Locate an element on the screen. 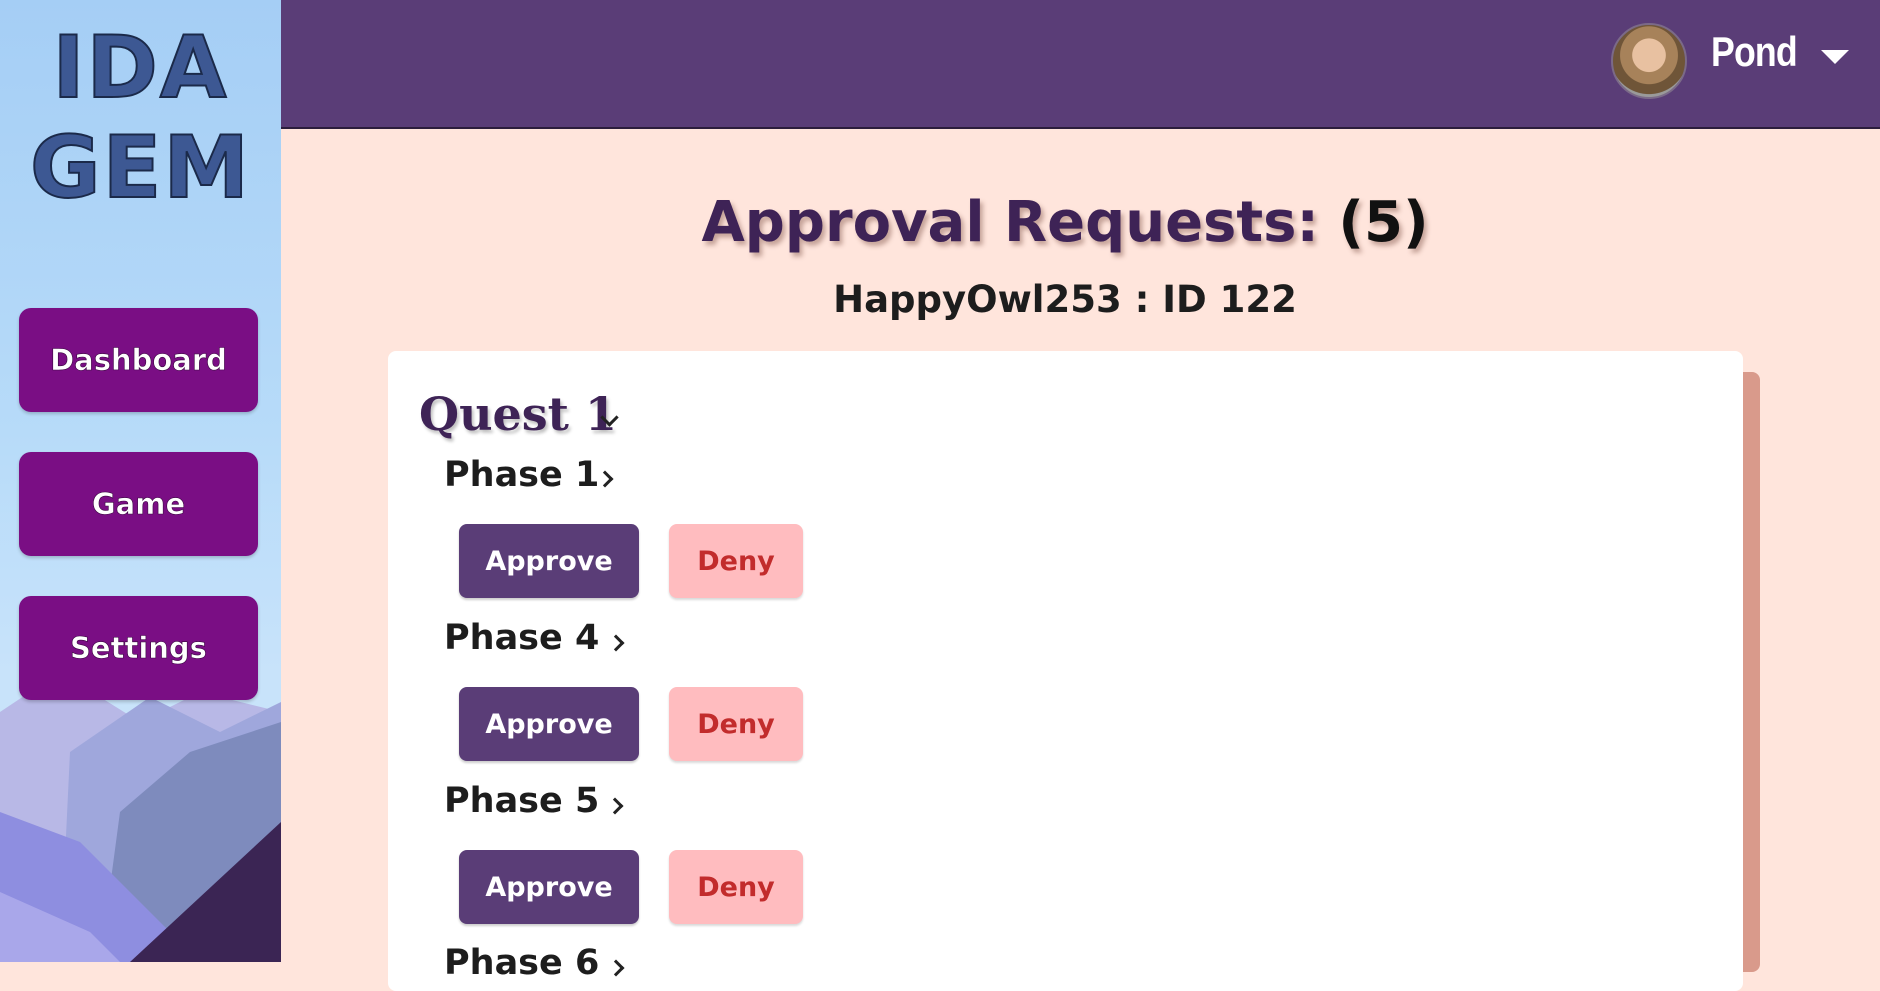 The width and height of the screenshot is (1880, 991). logo-line-2: GEM is located at coordinates (140, 168).